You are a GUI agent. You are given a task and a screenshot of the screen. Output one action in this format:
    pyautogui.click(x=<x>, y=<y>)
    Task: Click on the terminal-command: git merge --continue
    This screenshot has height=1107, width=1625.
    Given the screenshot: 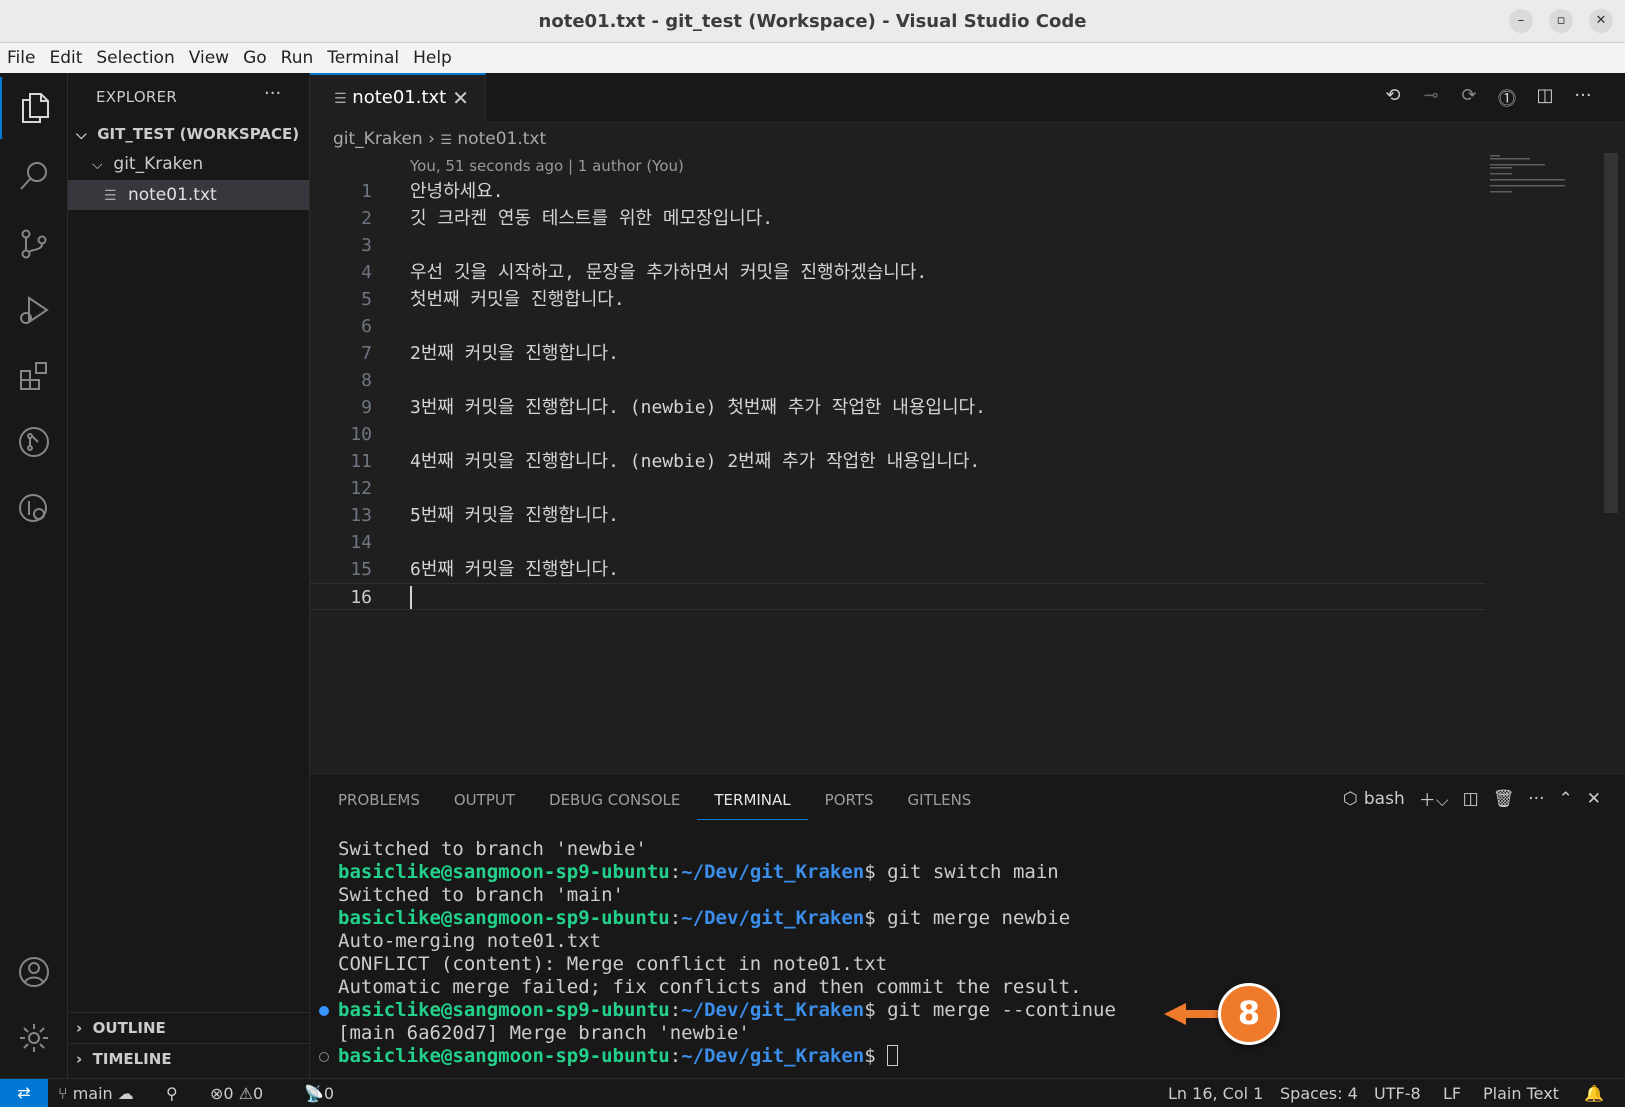 What is the action you would take?
    pyautogui.click(x=1001, y=1010)
    